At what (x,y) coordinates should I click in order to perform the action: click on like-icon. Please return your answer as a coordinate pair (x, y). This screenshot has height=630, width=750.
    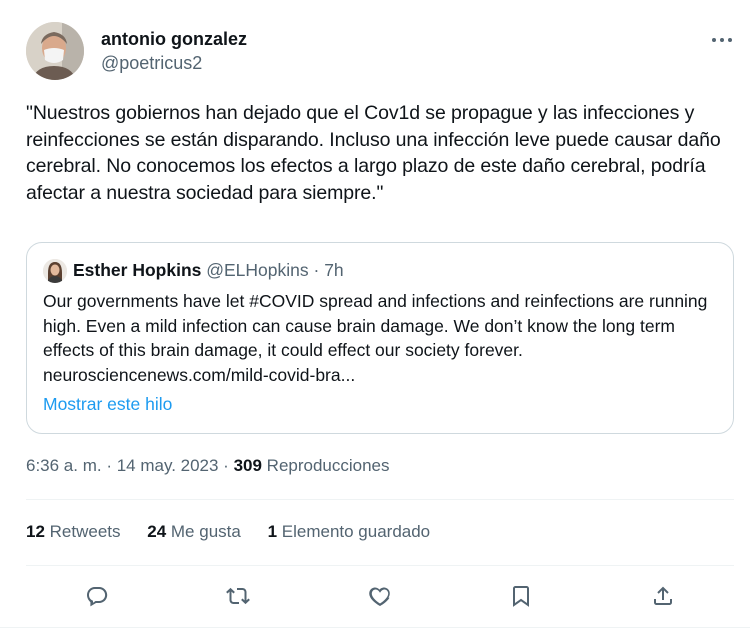
    Looking at the image, I should click on (379, 596).